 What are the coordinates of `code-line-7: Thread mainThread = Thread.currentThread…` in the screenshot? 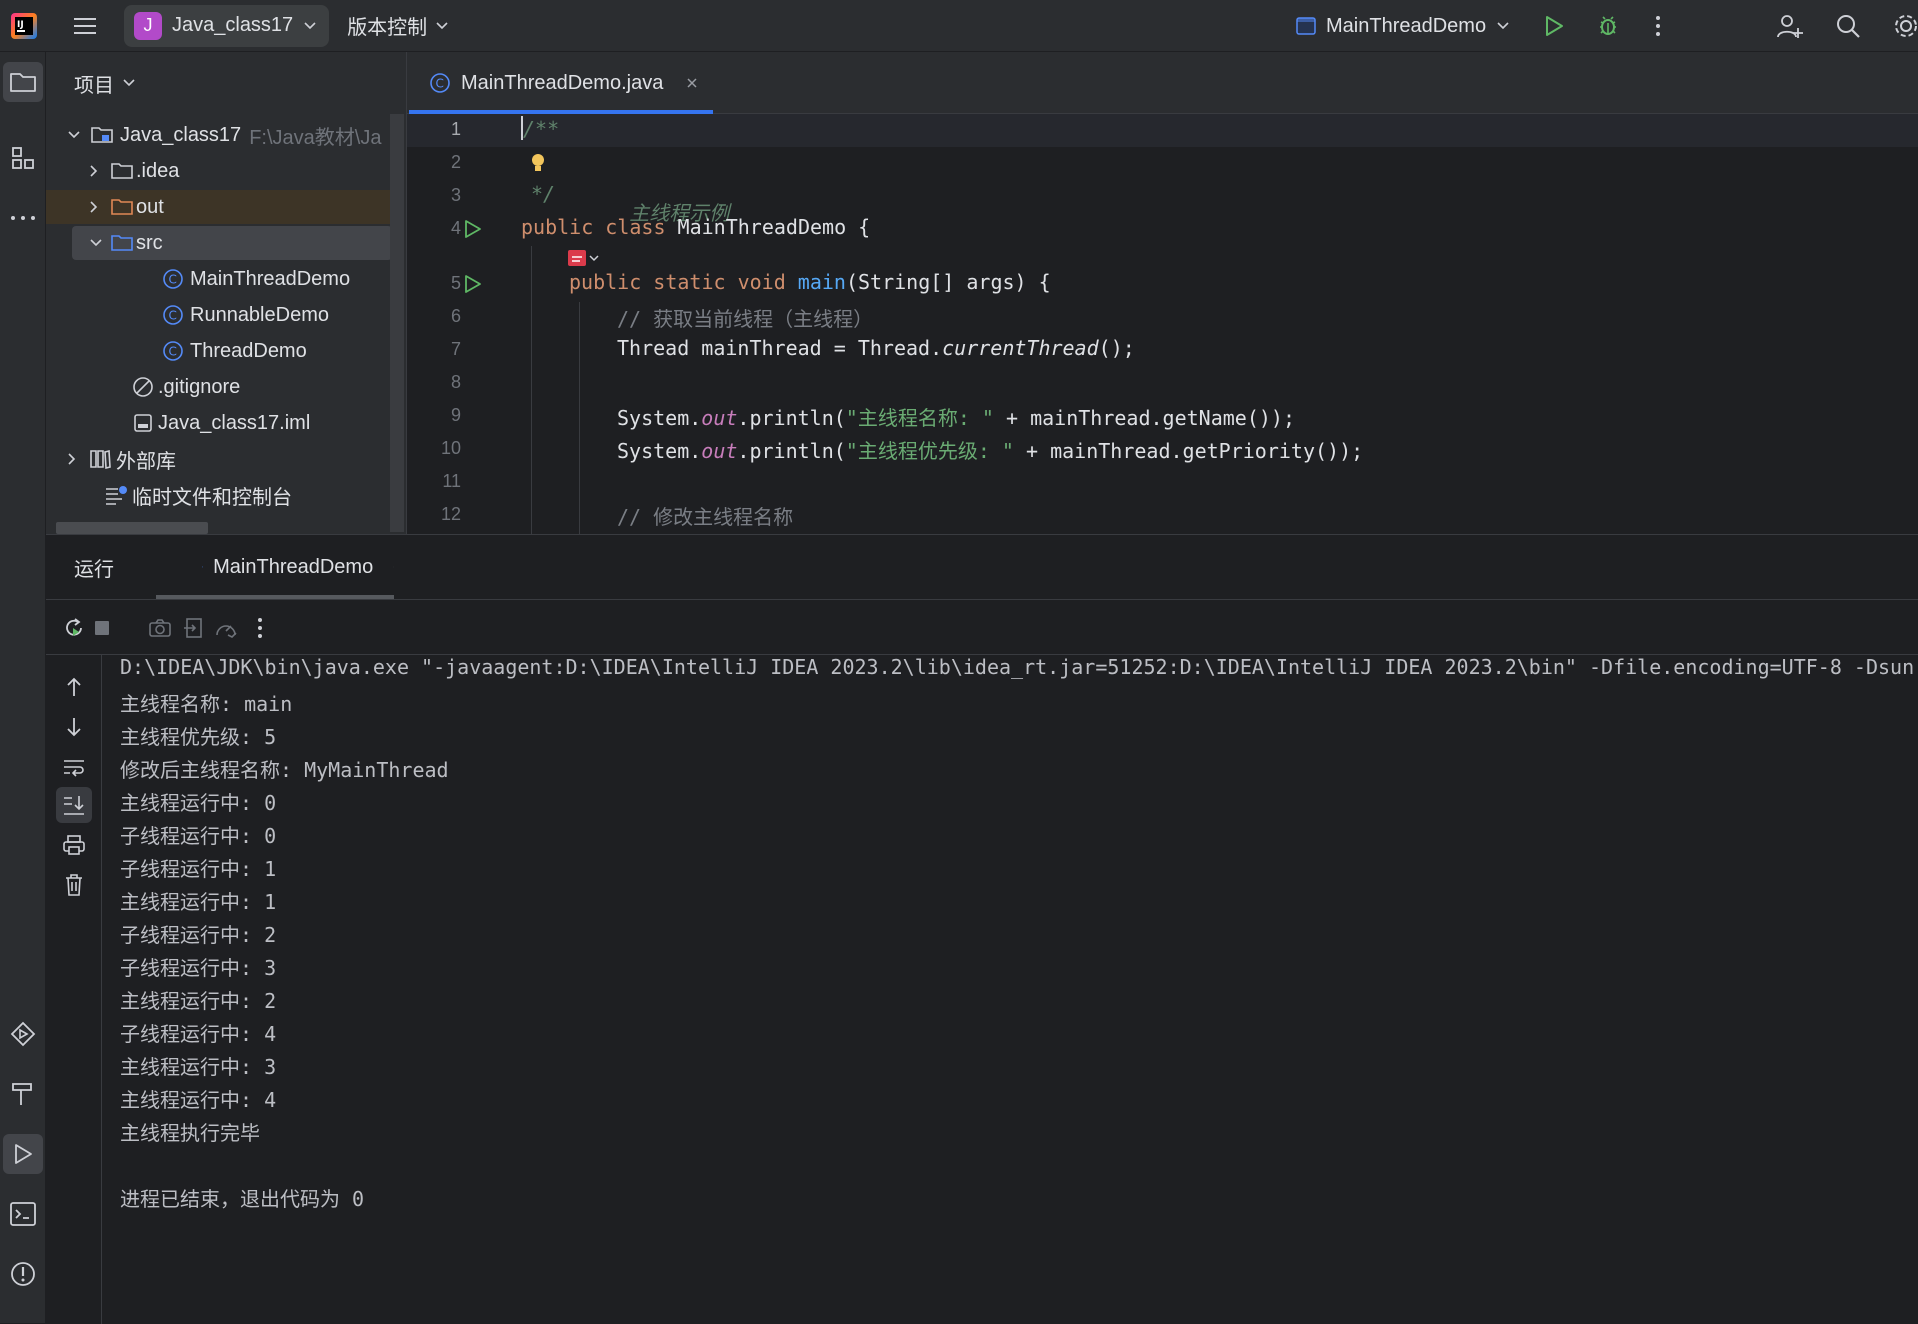 It's located at (828, 352).